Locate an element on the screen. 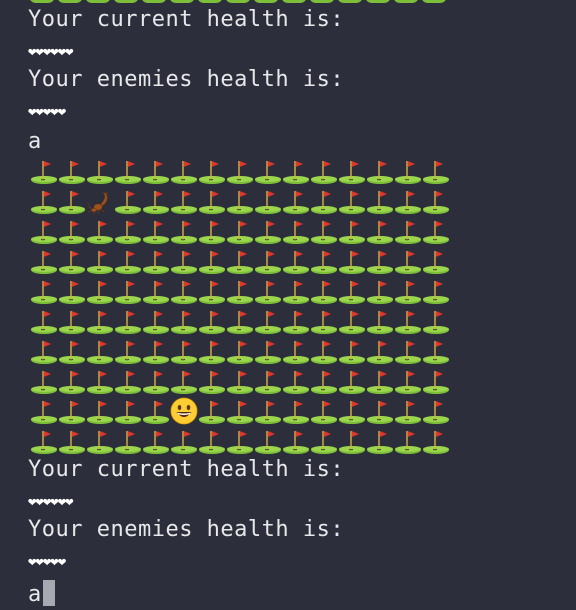 This screenshot has width=576, height=610. grinning-face-icon is located at coordinates (184, 411).